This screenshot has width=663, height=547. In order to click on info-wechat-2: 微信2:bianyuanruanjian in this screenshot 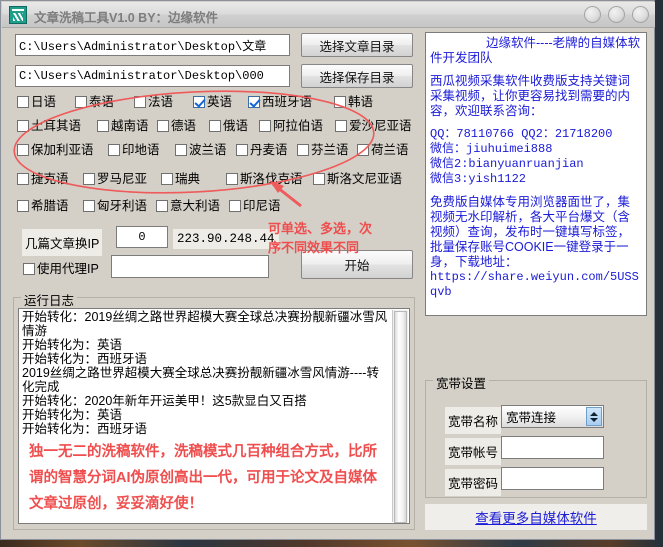, I will do `click(507, 164)`.